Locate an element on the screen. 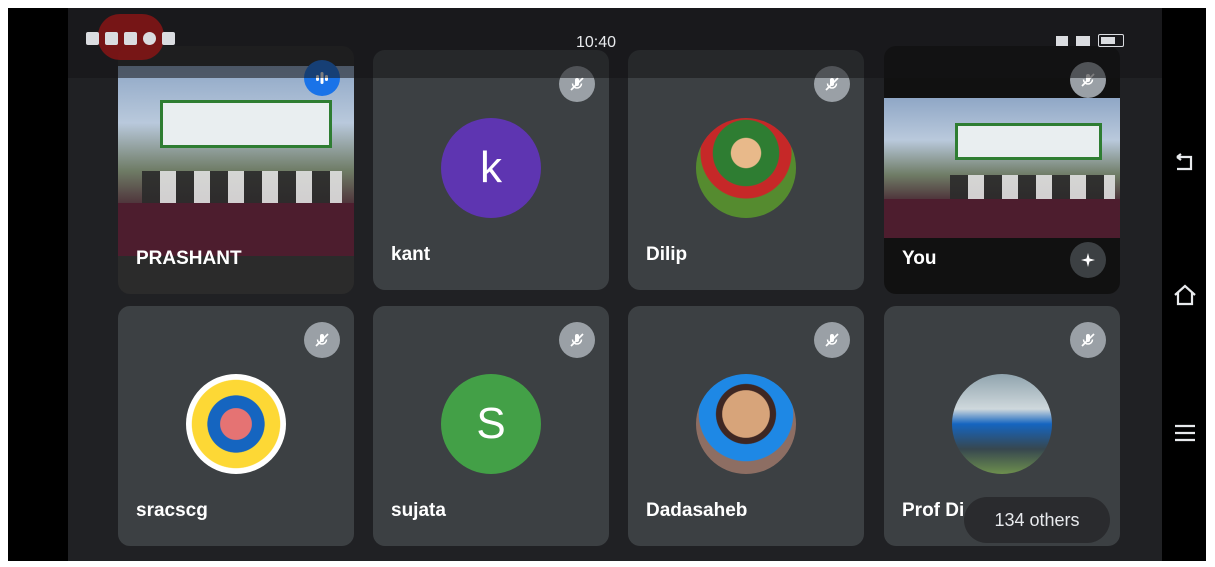 Image resolution: width=1215 pixels, height=567 pixels. participant-name: Prof Di is located at coordinates (933, 510).